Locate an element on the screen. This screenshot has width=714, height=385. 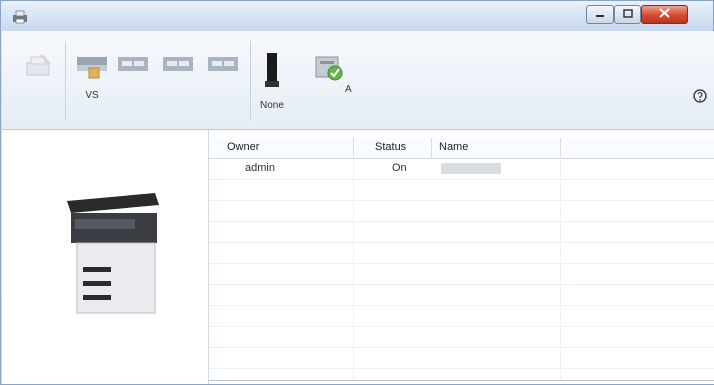
tray-2-icon is located at coordinates (178, 67).